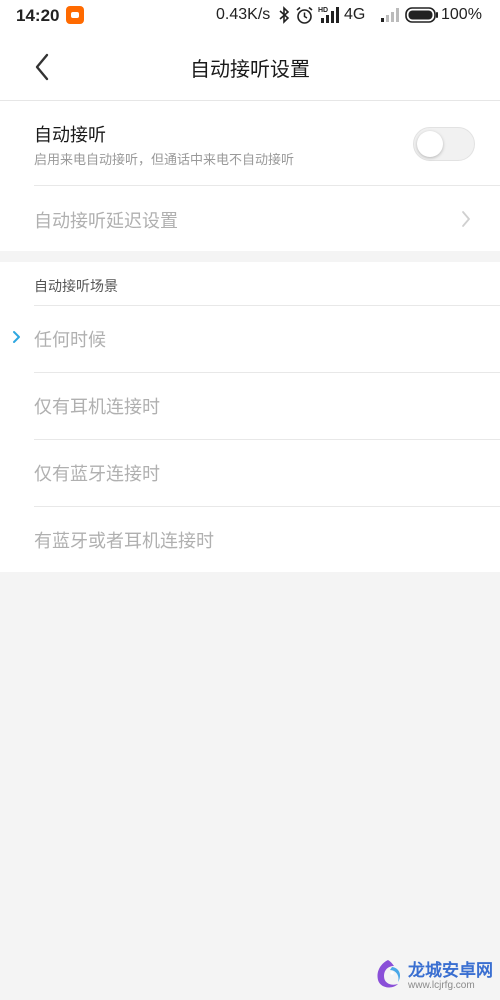  What do you see at coordinates (256, 338) in the screenshot?
I see `scene-option-anytime: 任何时候` at bounding box center [256, 338].